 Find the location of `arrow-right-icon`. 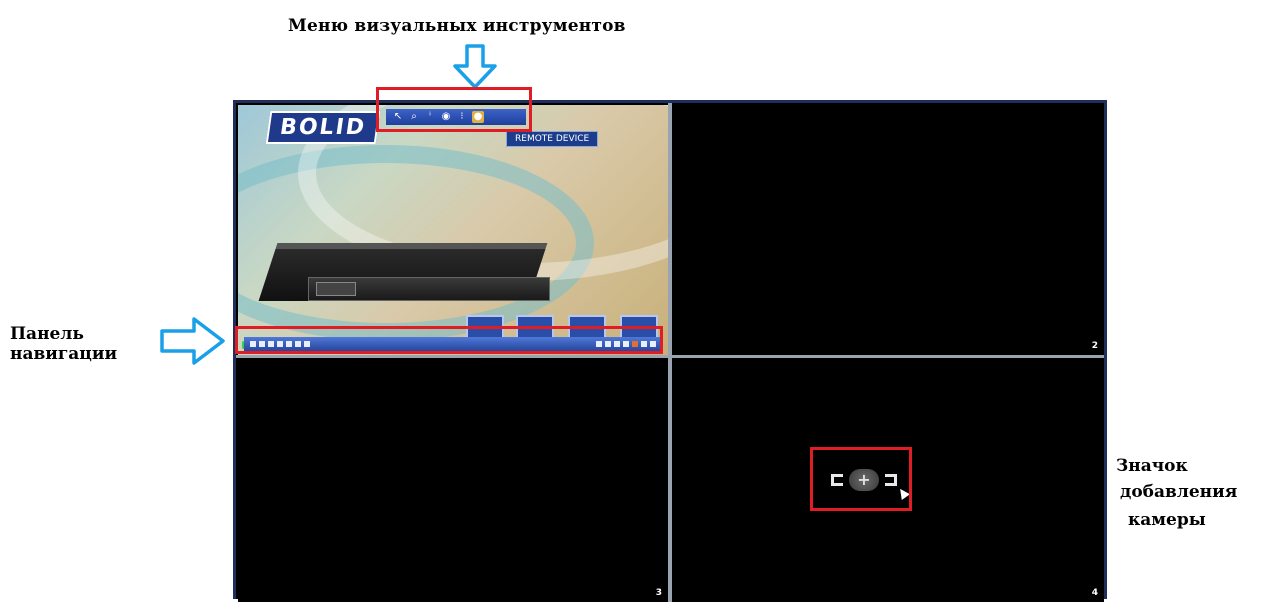

arrow-right-icon is located at coordinates (192, 341).